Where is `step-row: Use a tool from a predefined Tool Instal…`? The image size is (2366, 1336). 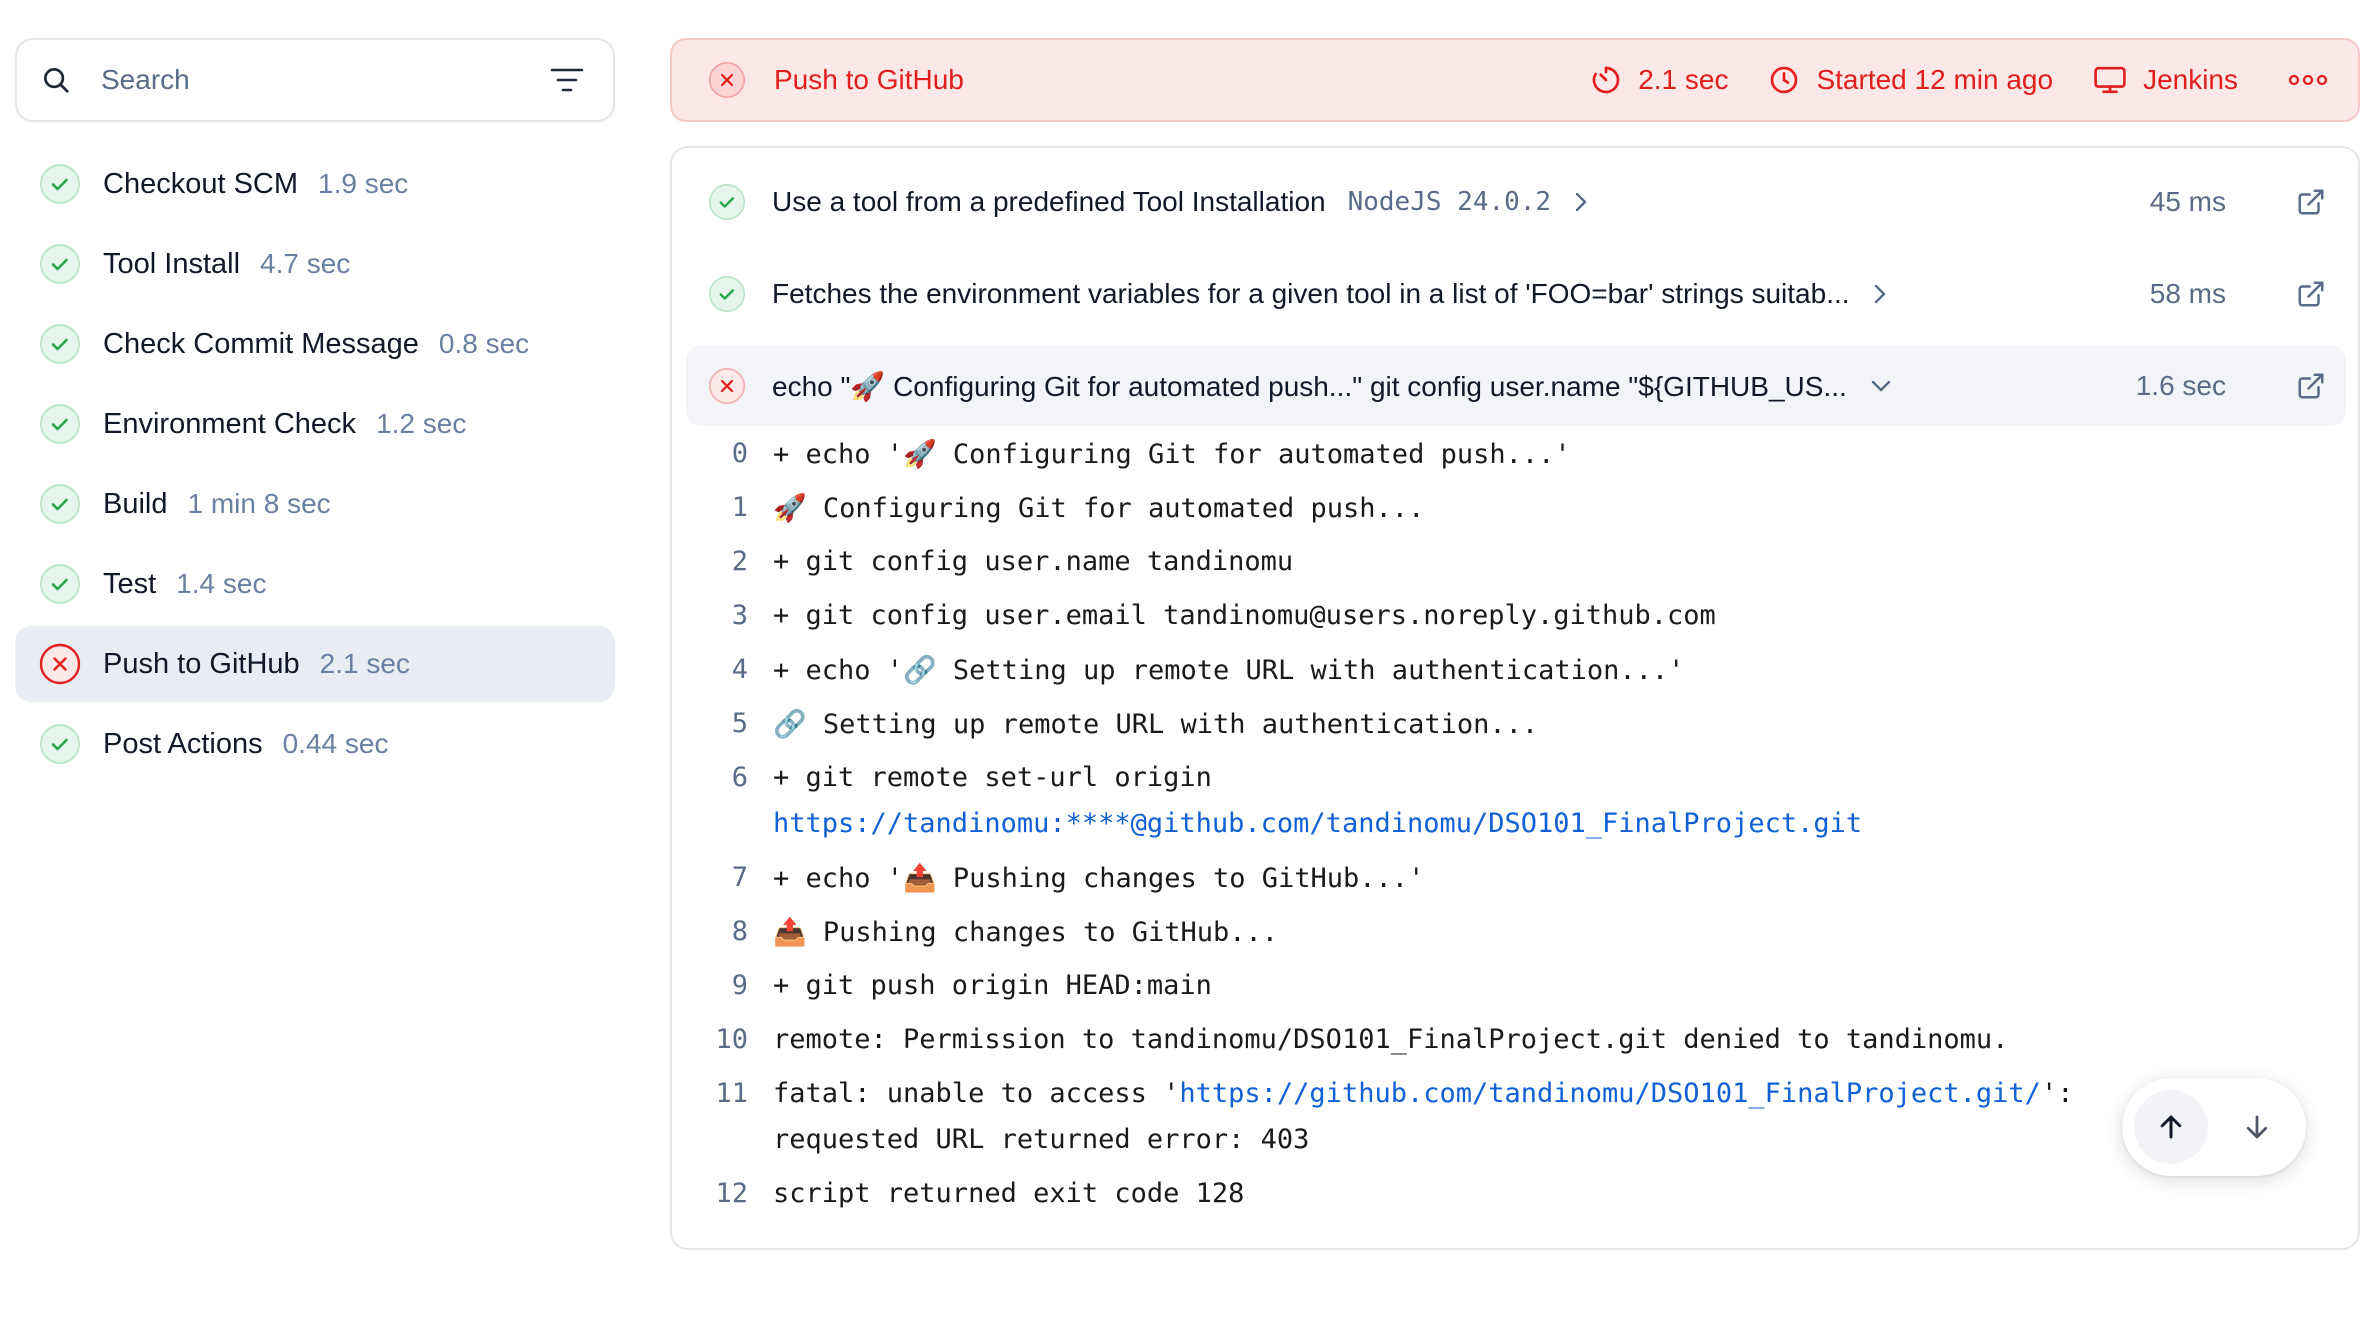 step-row: Use a tool from a predefined Tool Instal… is located at coordinates (1516, 202).